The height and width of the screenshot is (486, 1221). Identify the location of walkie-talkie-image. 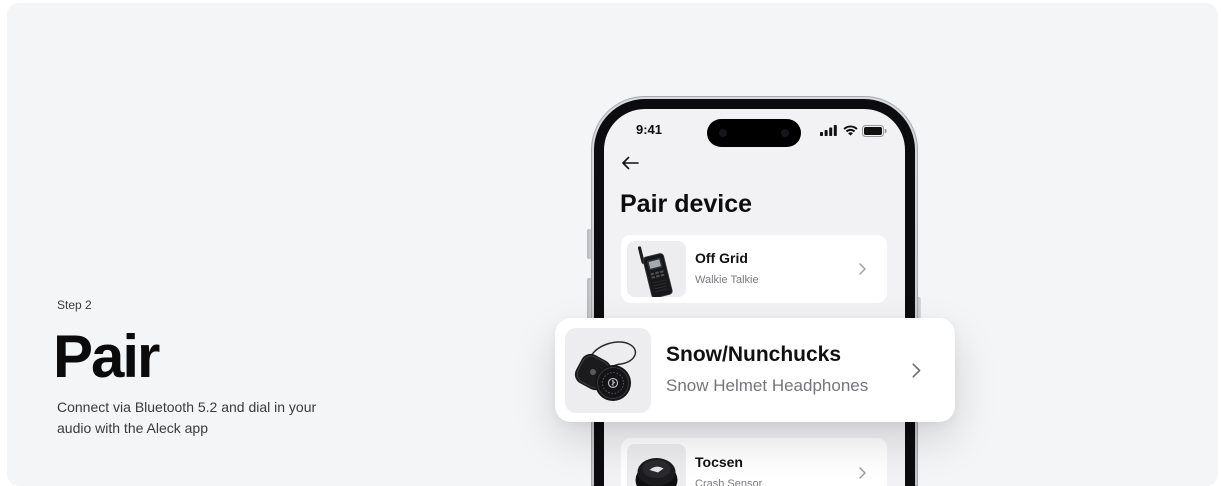
(655, 271).